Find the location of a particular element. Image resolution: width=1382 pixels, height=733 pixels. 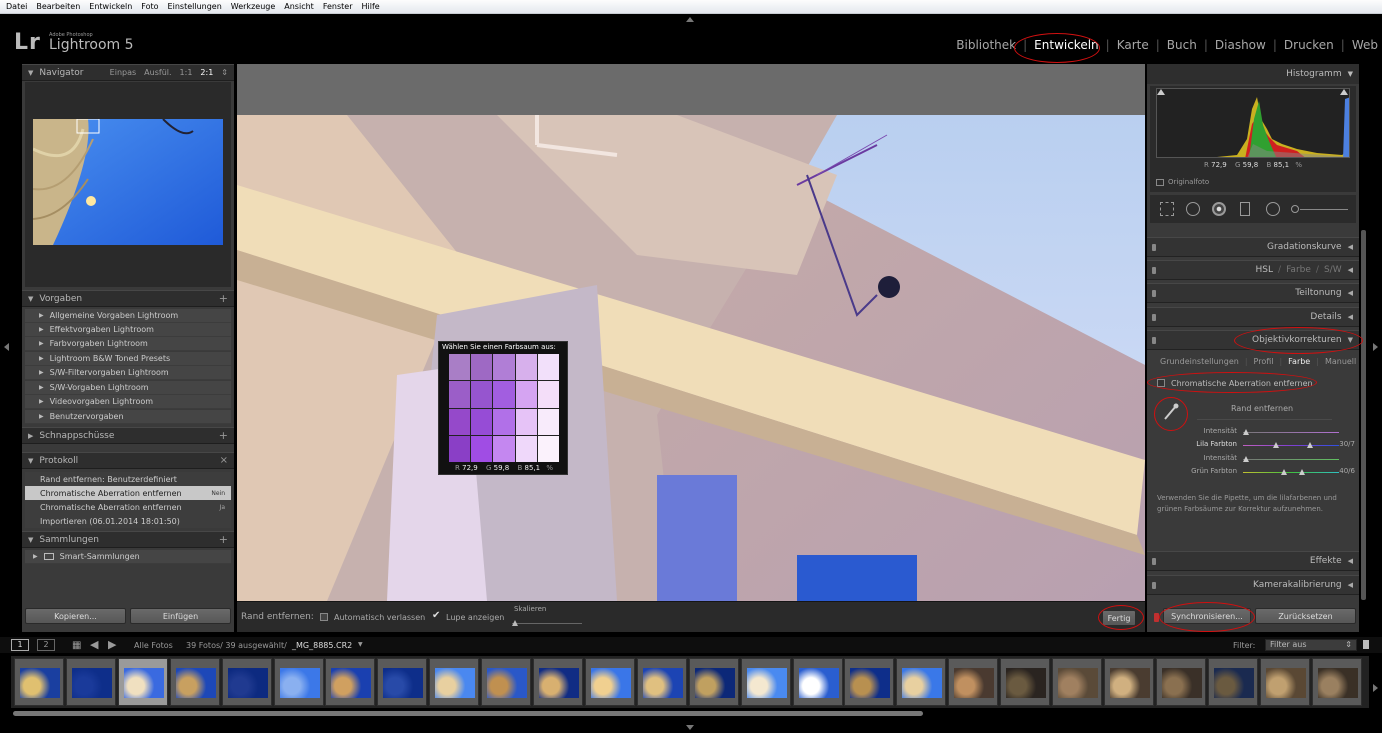

navigator-header: ▼ Navigator Einpas Ausfül. 1:1 2:1 ⇕ is located at coordinates (128, 72).